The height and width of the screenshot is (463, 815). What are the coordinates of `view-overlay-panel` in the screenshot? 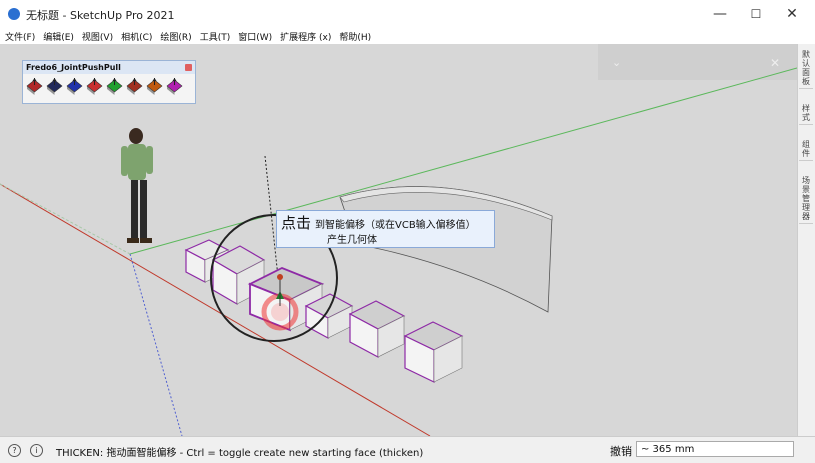 It's located at (697, 62).